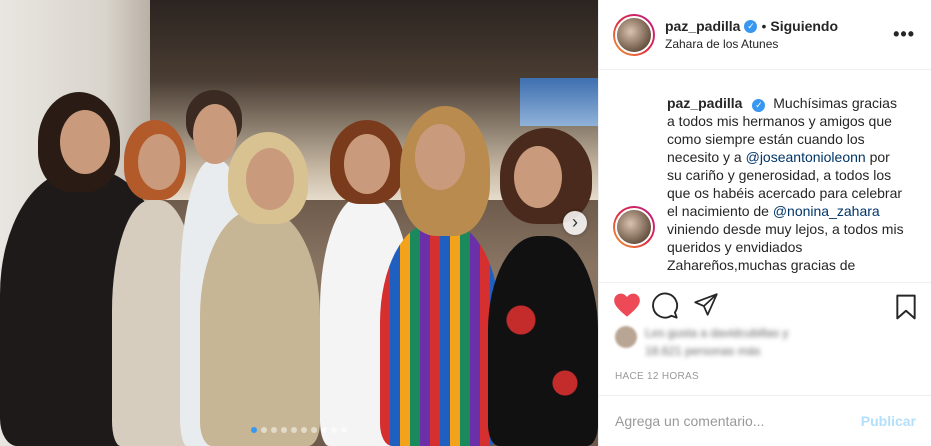 This screenshot has width=931, height=446. I want to click on publish-button: Publicar, so click(888, 421).